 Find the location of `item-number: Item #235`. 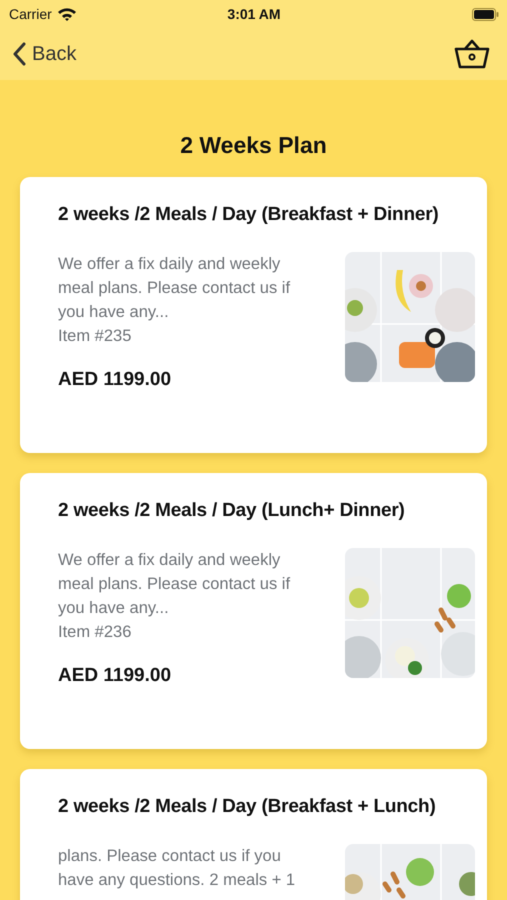

item-number: Item #235 is located at coordinates (95, 336).